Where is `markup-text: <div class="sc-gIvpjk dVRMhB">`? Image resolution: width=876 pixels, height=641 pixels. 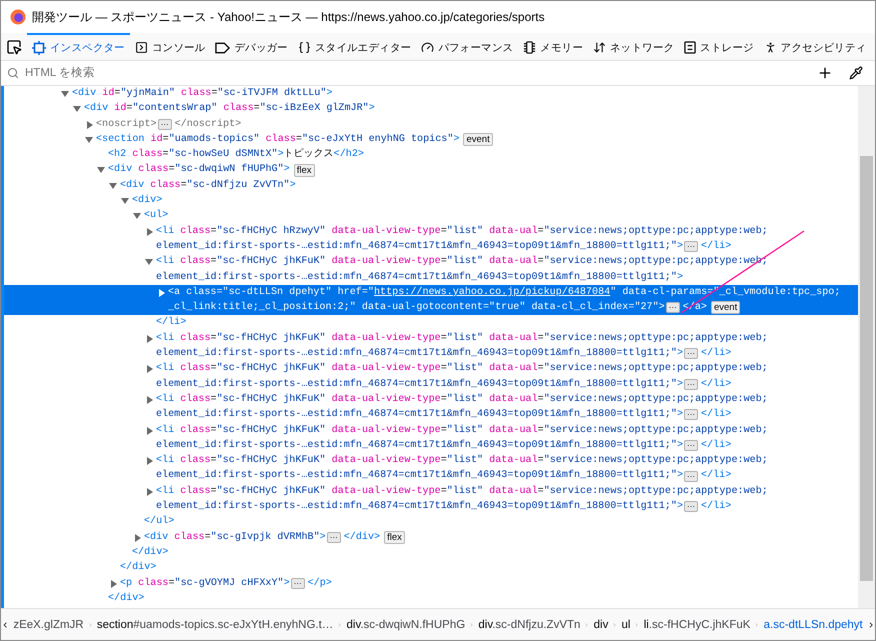 markup-text: <div class="sc-gIvpjk dVRMhB"> is located at coordinates (235, 537).